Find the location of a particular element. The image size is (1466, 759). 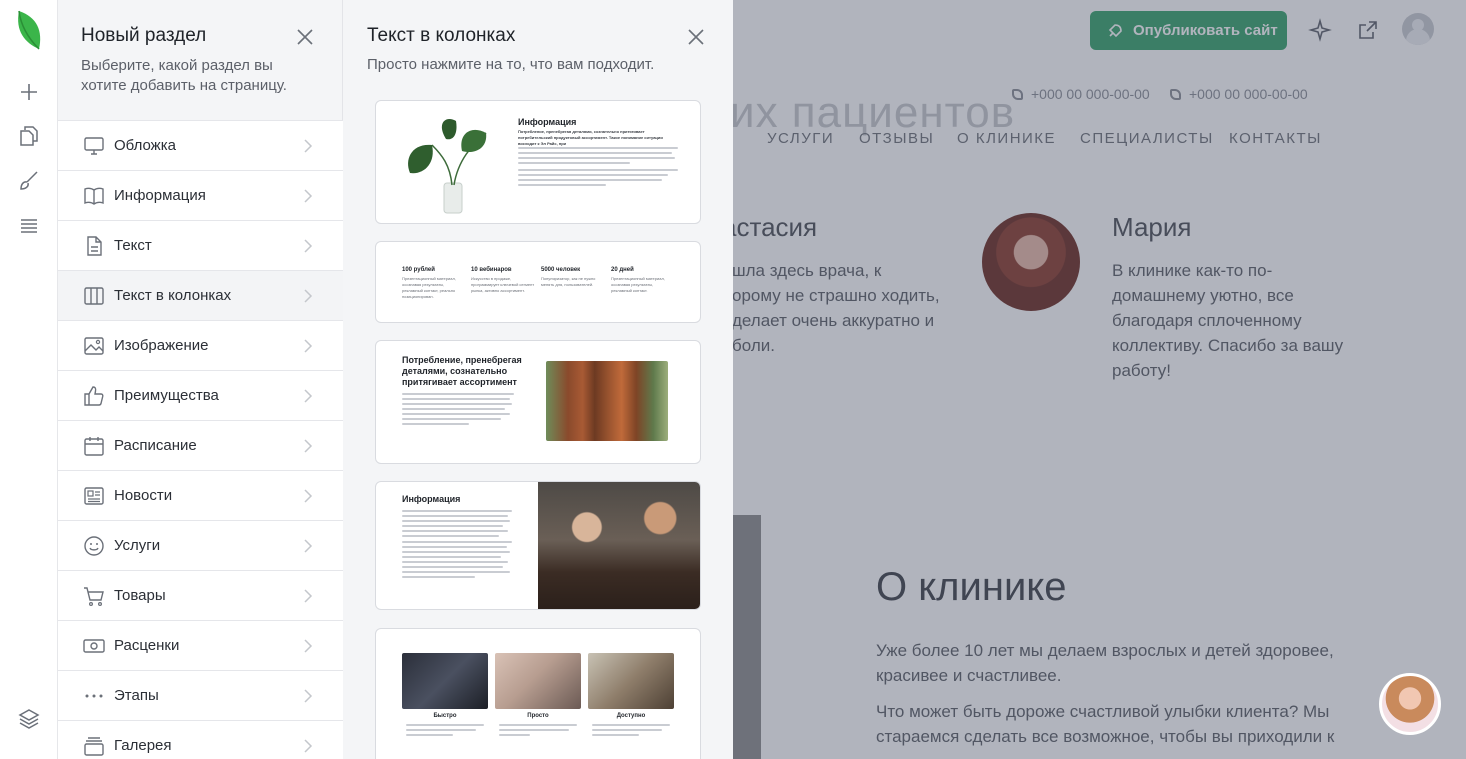

stat-value: 10 вебинаров is located at coordinates (491, 270).